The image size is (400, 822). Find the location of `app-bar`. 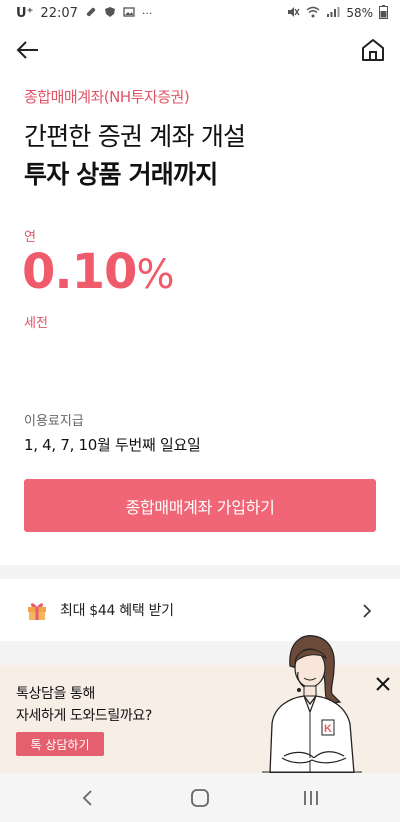

app-bar is located at coordinates (200, 50).